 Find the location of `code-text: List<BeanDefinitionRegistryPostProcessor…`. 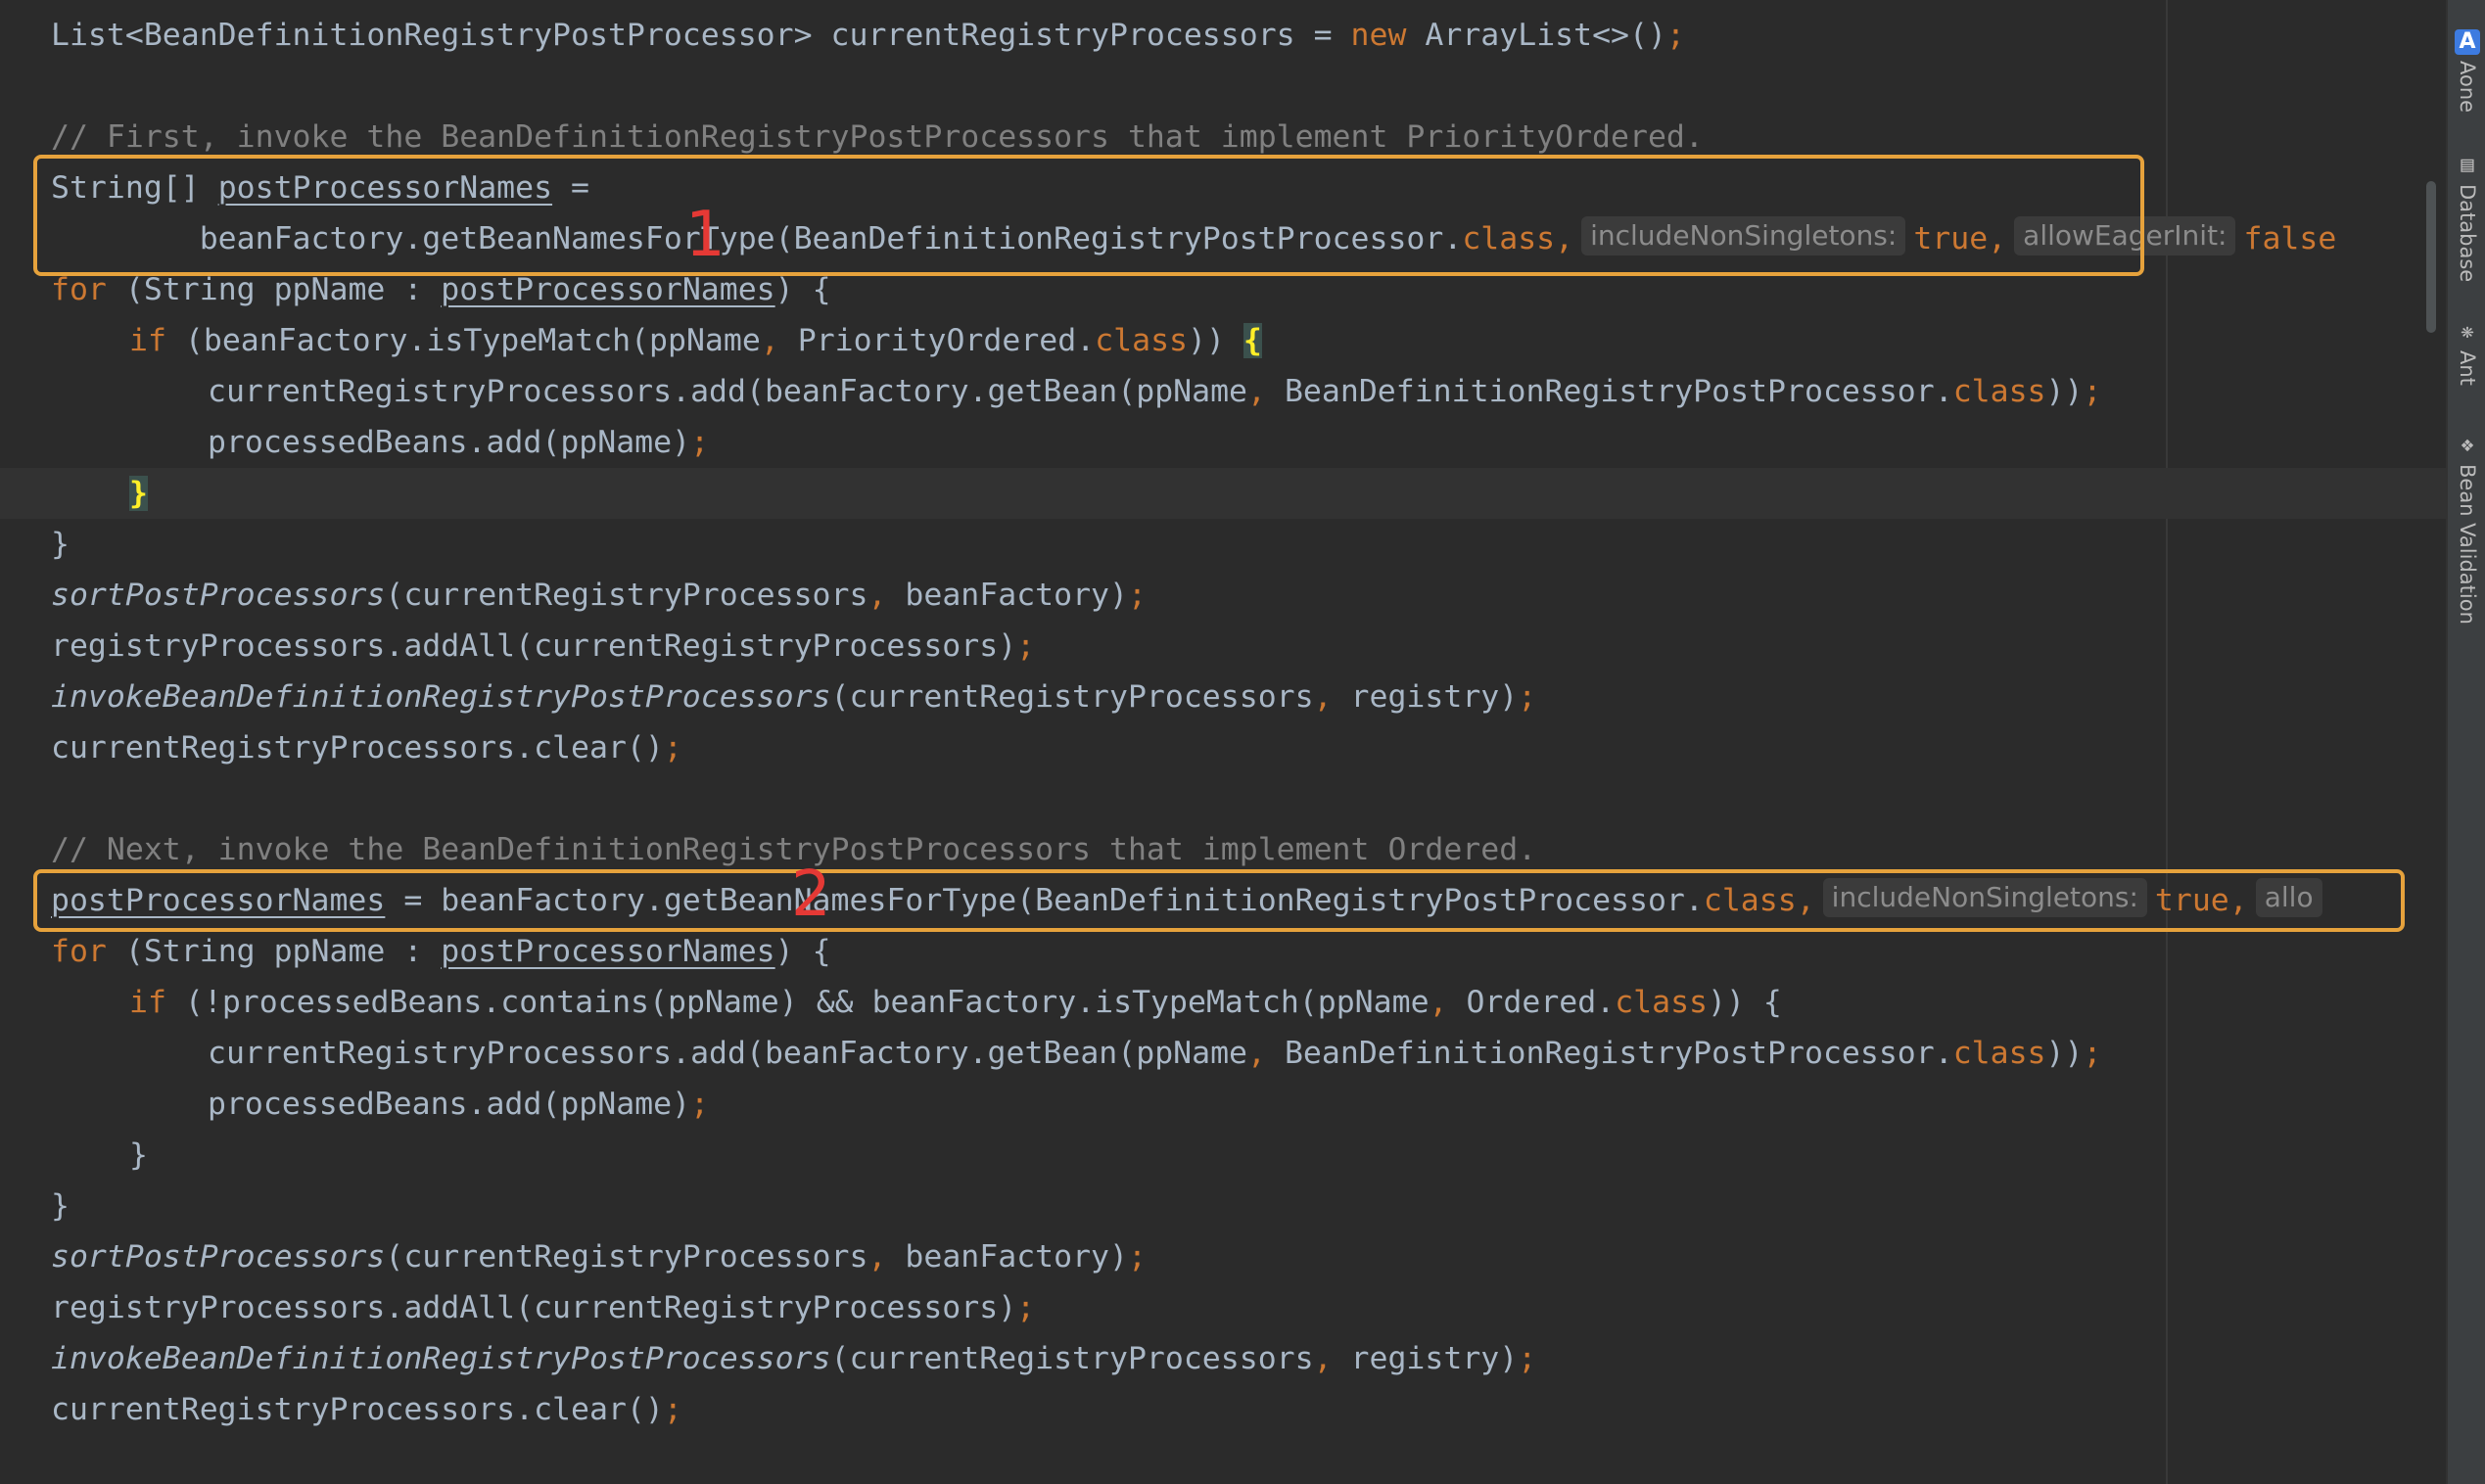

code-text: List<BeanDefinitionRegistryPostProcessor… is located at coordinates (701, 35).